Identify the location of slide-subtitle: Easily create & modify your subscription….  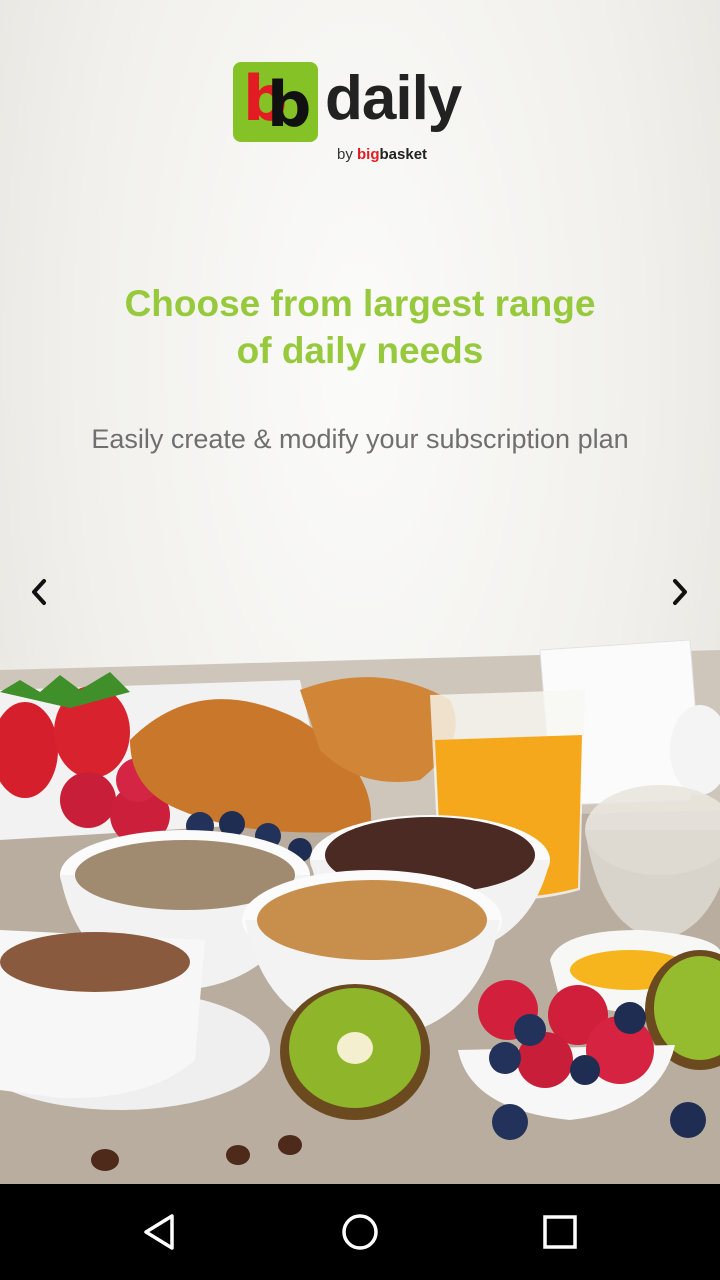
(360, 439).